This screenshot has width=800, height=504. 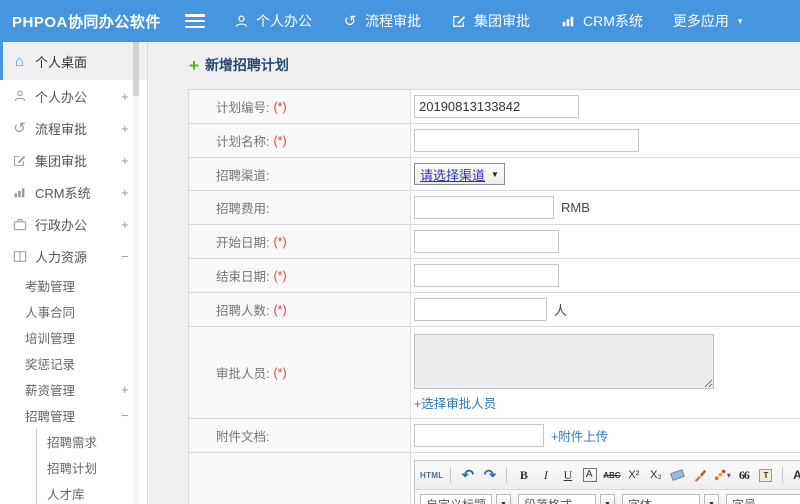 What do you see at coordinates (484, 207) in the screenshot?
I see `cost-input` at bounding box center [484, 207].